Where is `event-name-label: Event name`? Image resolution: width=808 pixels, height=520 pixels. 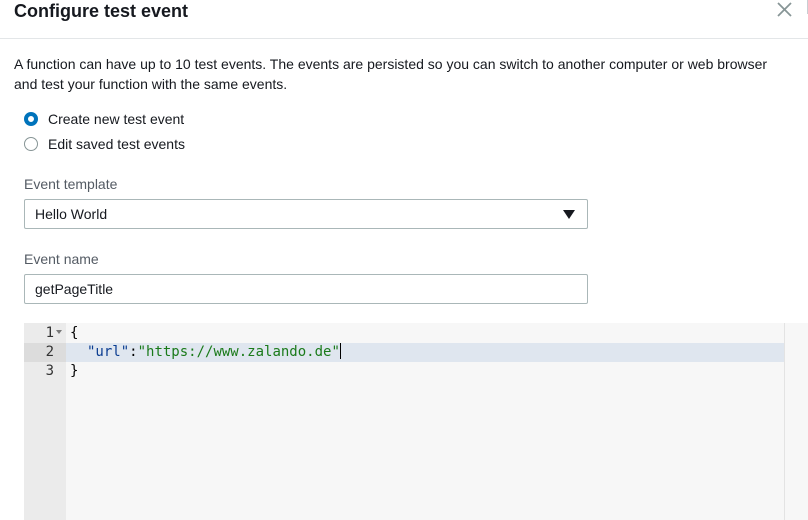
event-name-label: Event name is located at coordinates (61, 259).